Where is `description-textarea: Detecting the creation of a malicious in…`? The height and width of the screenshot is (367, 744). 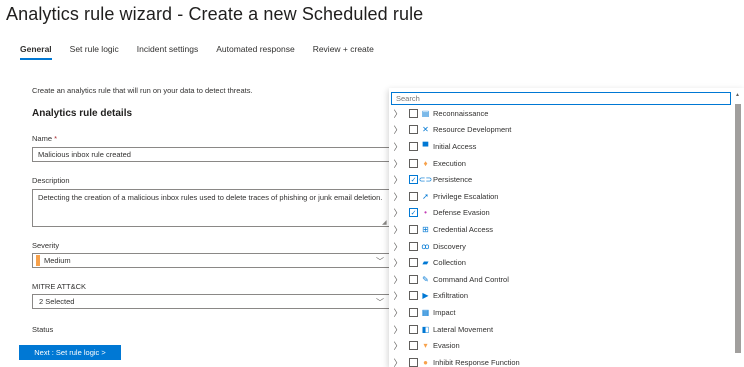 description-textarea: Detecting the creation of a malicious in… is located at coordinates (211, 208).